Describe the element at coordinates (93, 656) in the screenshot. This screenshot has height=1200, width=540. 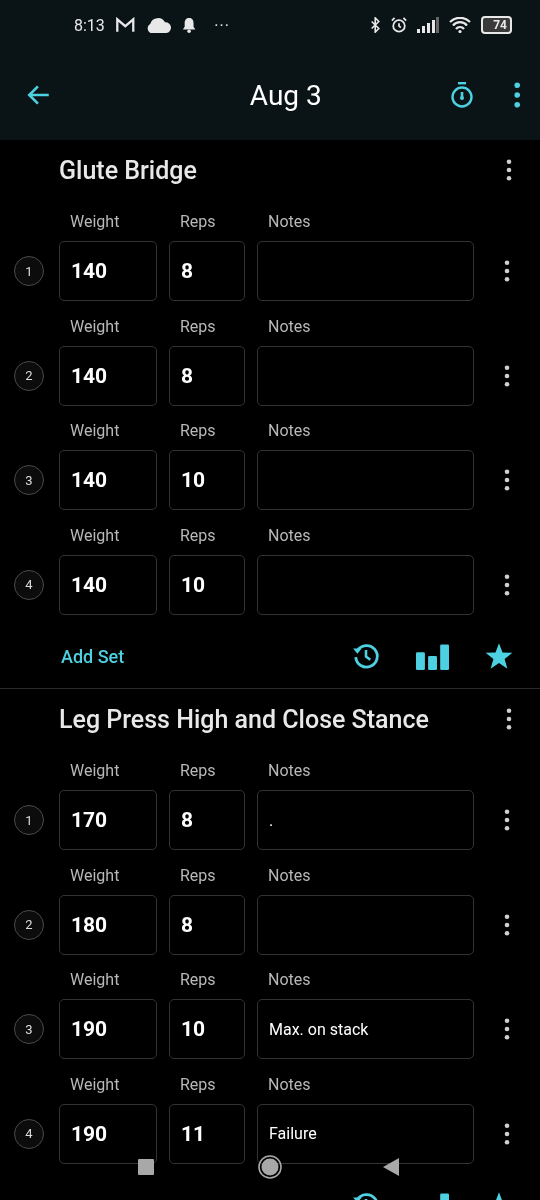
I see `add-set-button: Add Set` at that location.